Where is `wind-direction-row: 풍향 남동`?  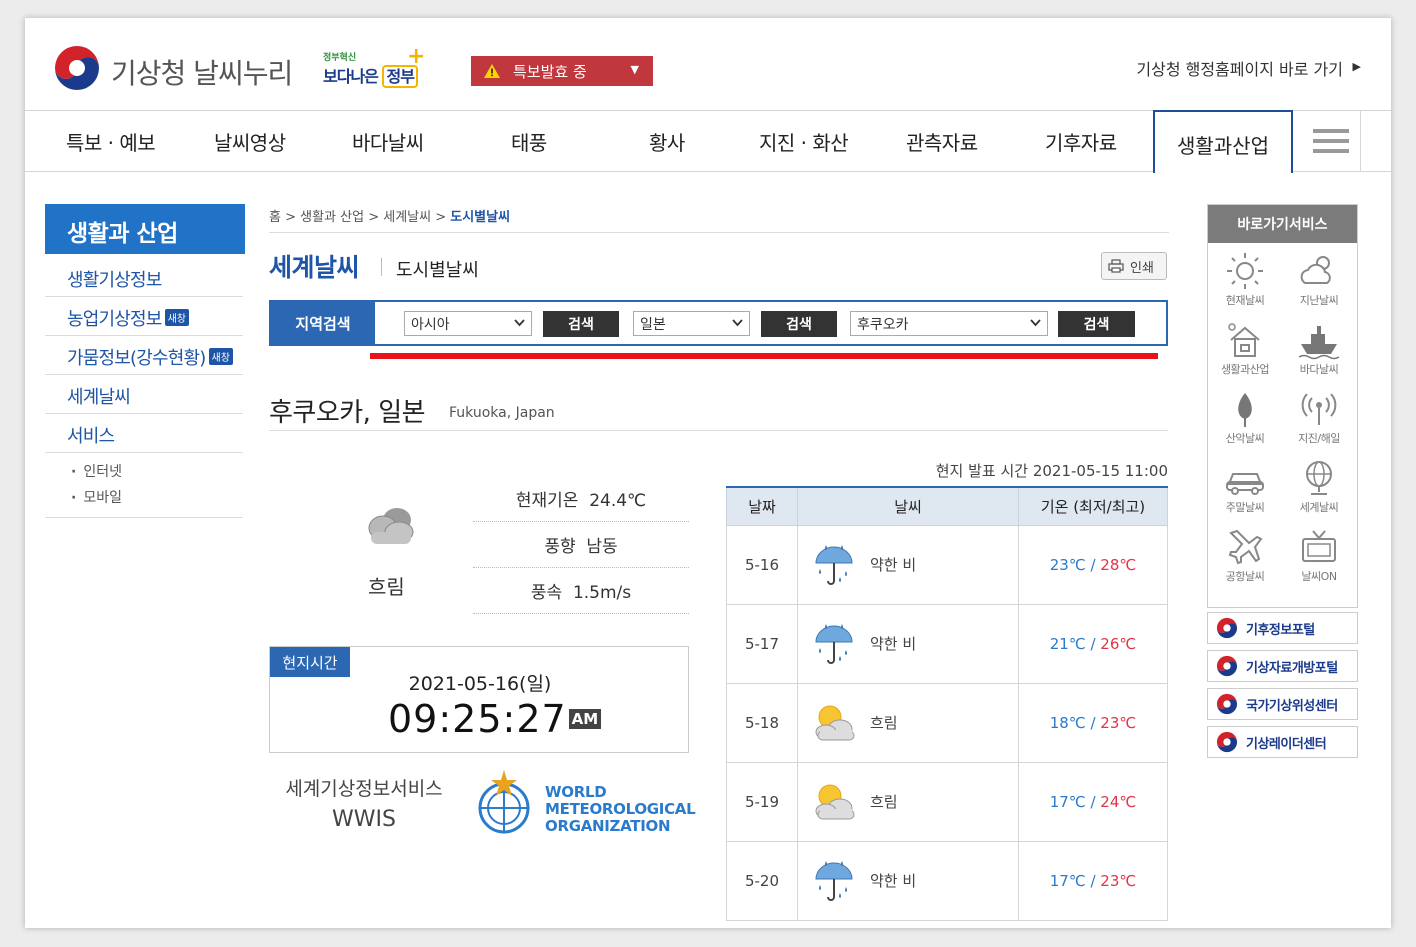
wind-direction-row: 풍향 남동 is located at coordinates (581, 545).